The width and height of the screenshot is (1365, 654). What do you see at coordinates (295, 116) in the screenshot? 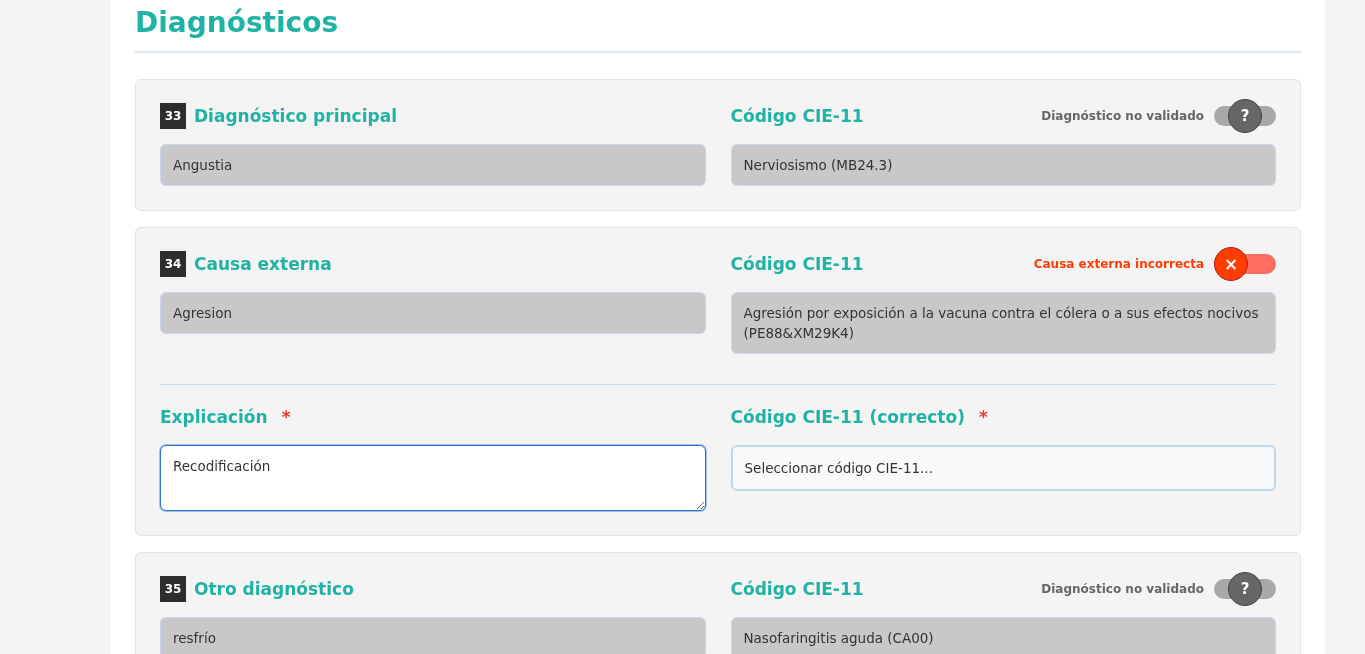
I see `field-label: Diagnóstico principal` at bounding box center [295, 116].